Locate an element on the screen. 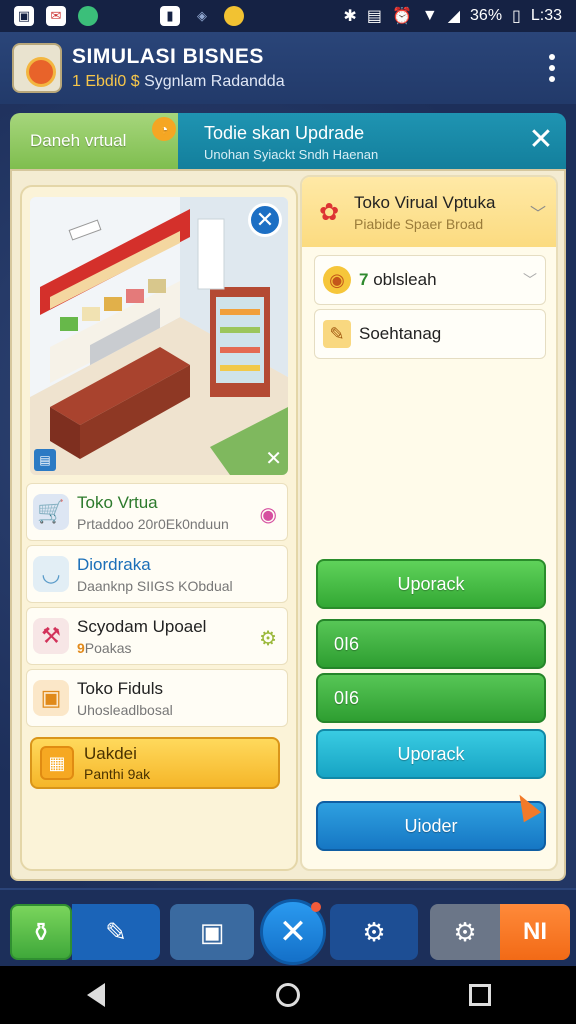 Image resolution: width=576 pixels, height=1024 pixels. list-item-subtitle: 9Poakas is located at coordinates (141, 648).